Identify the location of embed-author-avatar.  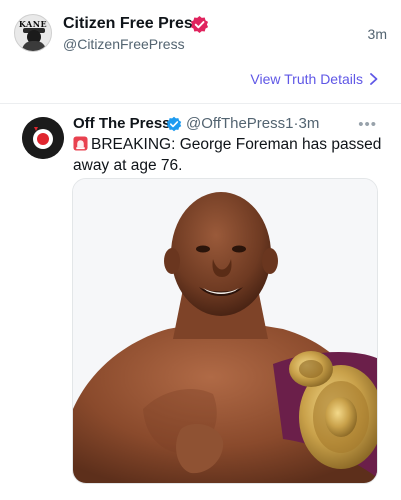
(43, 138).